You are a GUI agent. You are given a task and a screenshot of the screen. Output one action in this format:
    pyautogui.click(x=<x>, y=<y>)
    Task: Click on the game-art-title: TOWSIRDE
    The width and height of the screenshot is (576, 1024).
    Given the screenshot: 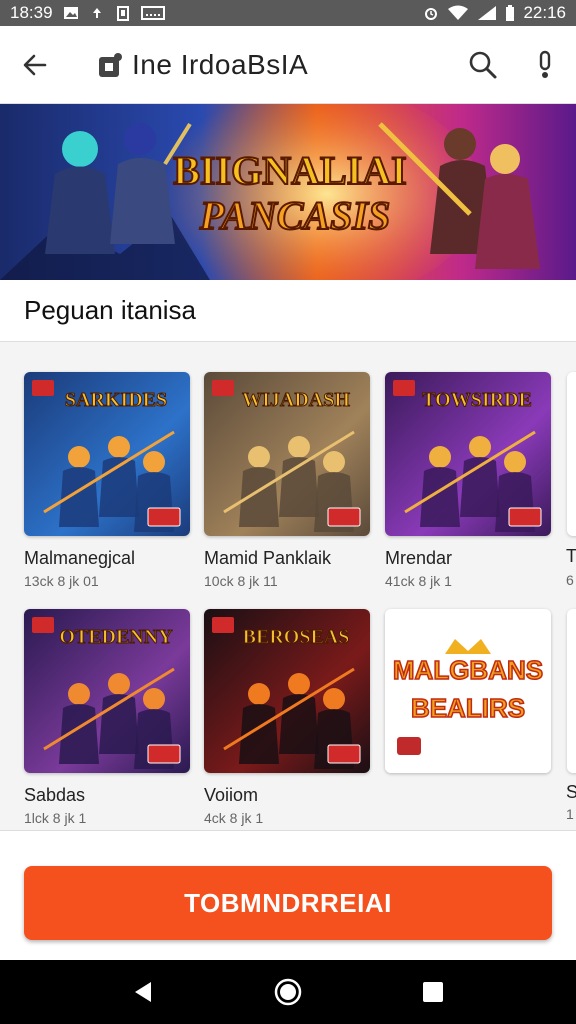 What is the action you would take?
    pyautogui.click(x=477, y=400)
    